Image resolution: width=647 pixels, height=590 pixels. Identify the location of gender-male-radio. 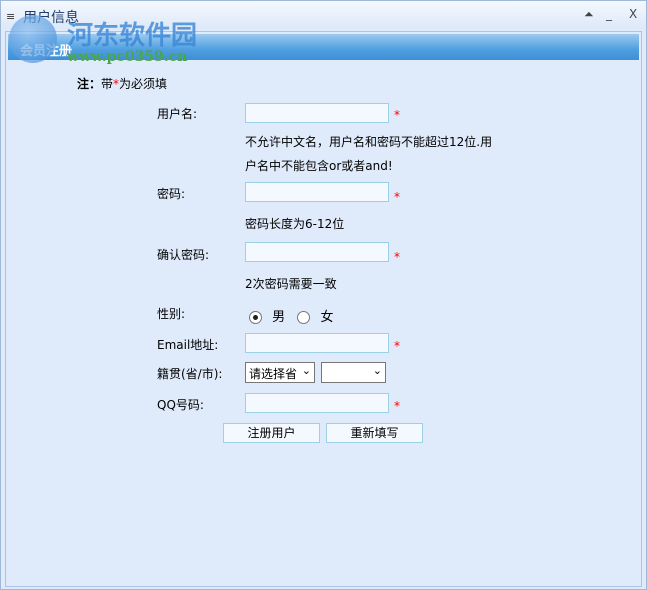
(255, 317).